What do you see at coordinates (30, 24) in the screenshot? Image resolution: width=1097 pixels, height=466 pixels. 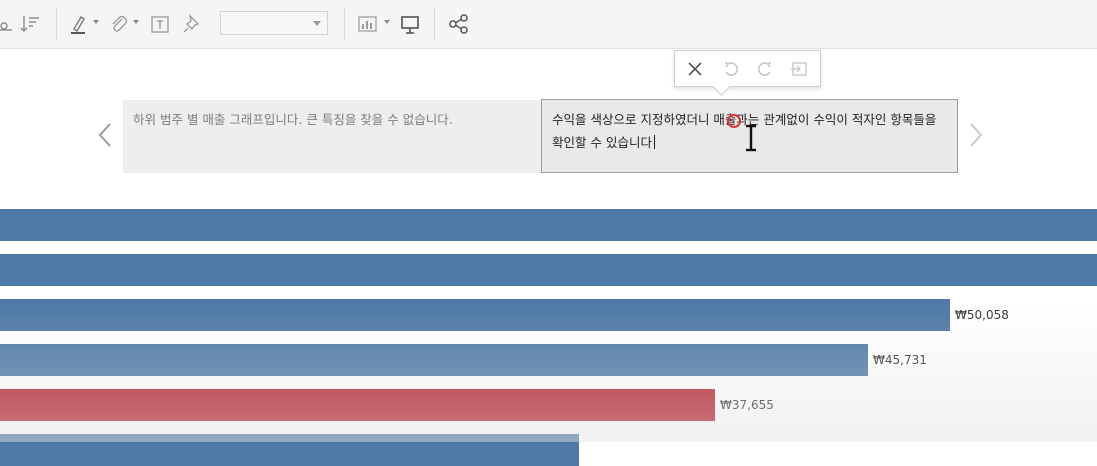 I see `sort-icon` at bounding box center [30, 24].